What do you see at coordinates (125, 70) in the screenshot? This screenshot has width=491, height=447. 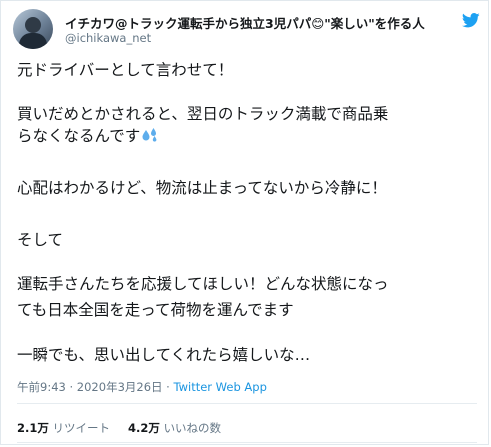 I see `tweet-text-line: 元ドライバーとして言わせて！` at bounding box center [125, 70].